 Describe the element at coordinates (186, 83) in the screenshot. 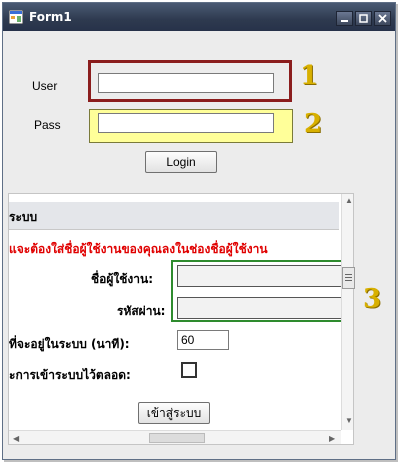

I see `user-input` at that location.